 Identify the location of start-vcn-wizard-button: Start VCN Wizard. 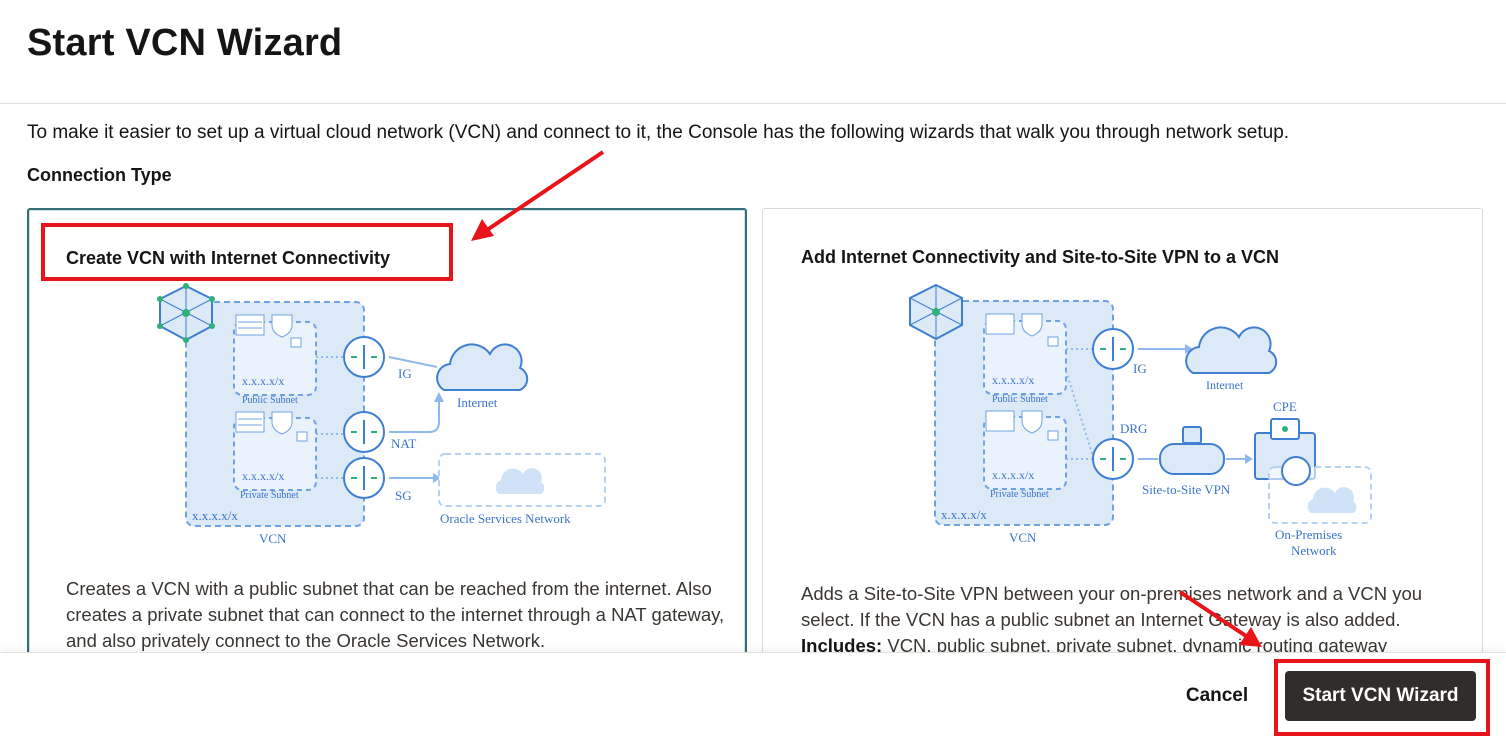
(1380, 696).